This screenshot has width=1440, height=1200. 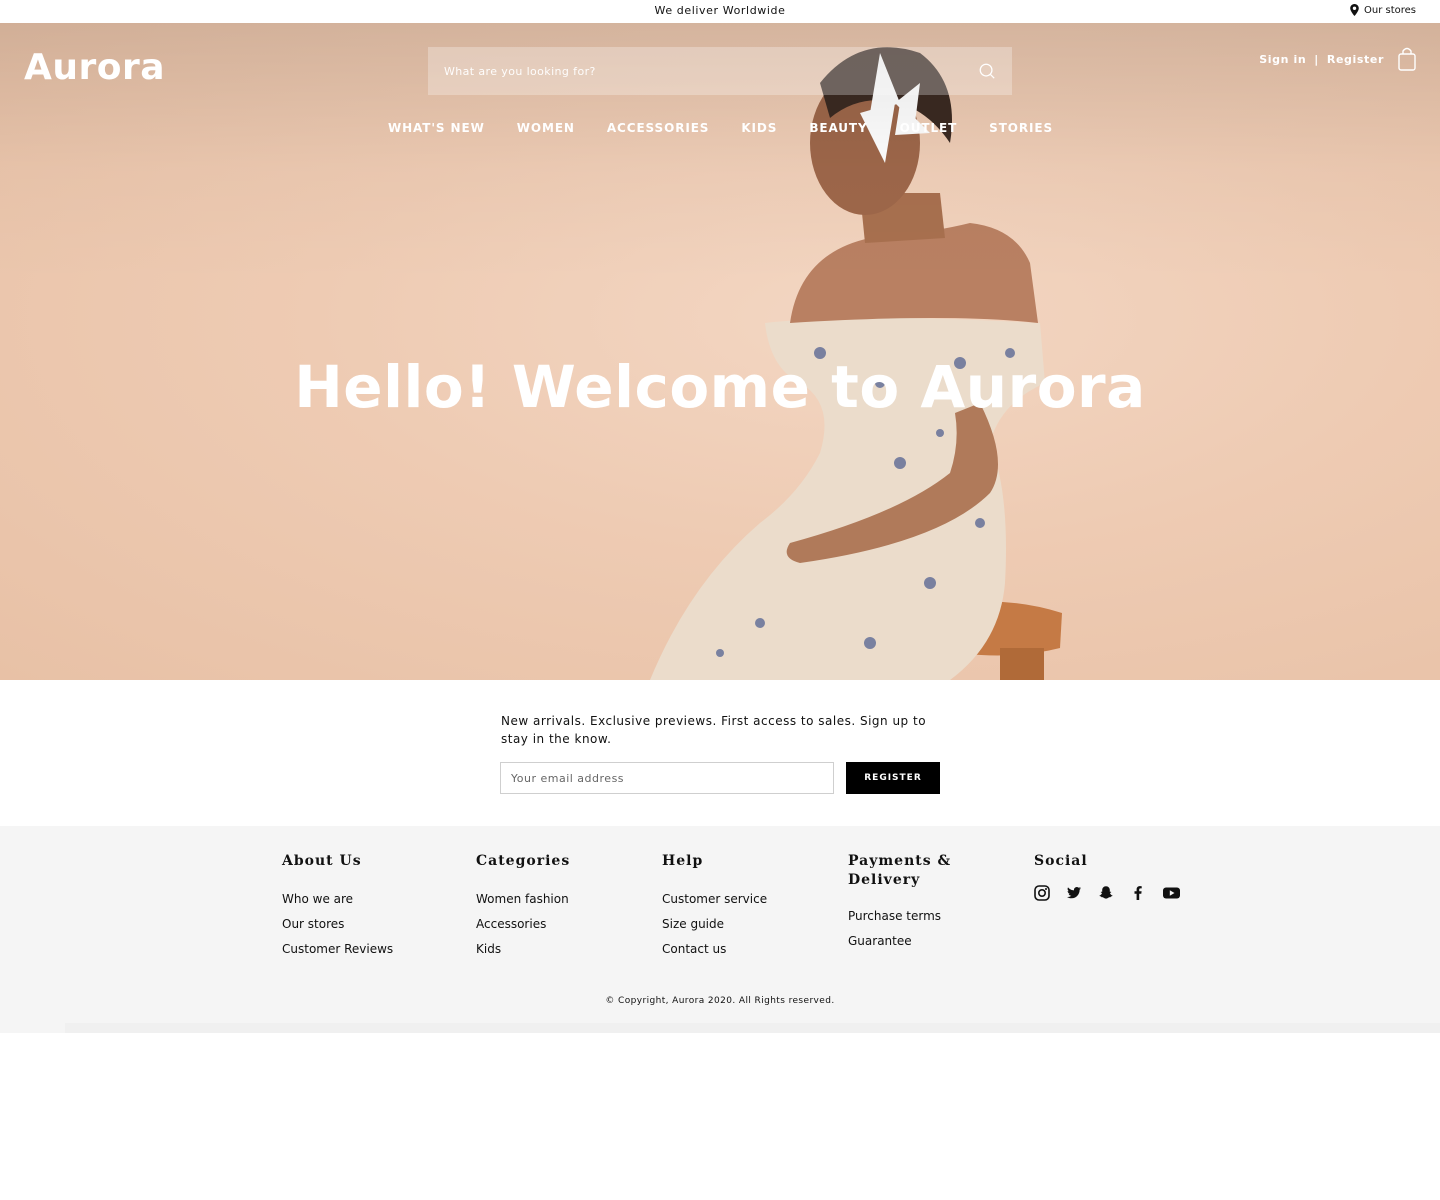 I want to click on social-icons, so click(x=1107, y=893).